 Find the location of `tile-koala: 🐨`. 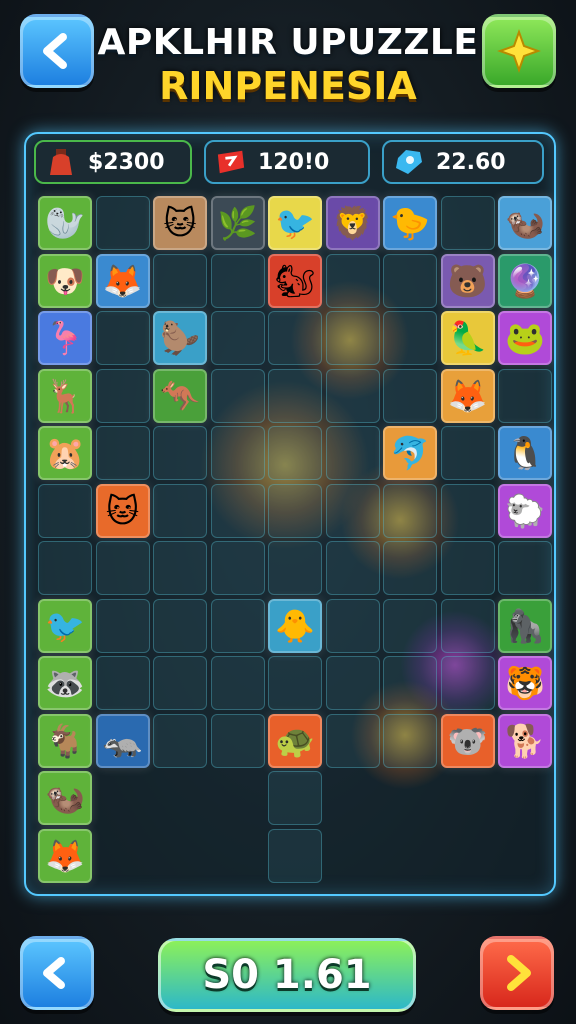

tile-koala: 🐨 is located at coordinates (467, 740).